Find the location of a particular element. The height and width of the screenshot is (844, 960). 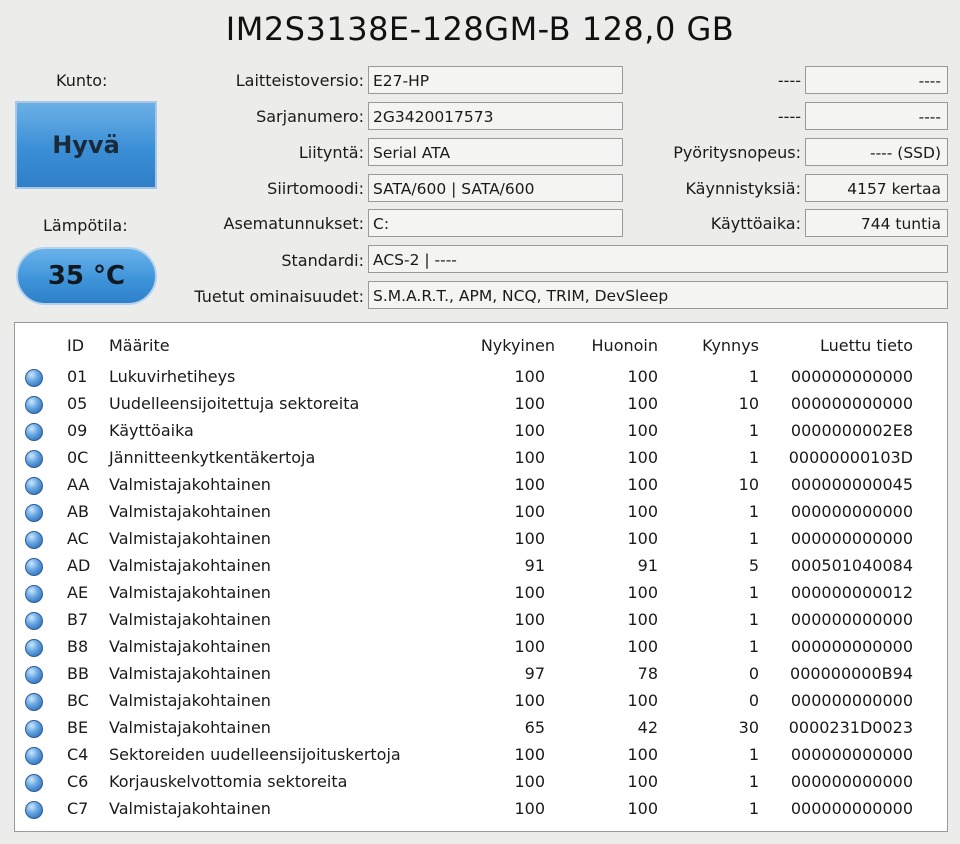

standard-field: ACS-2 | ---- is located at coordinates (658, 259).